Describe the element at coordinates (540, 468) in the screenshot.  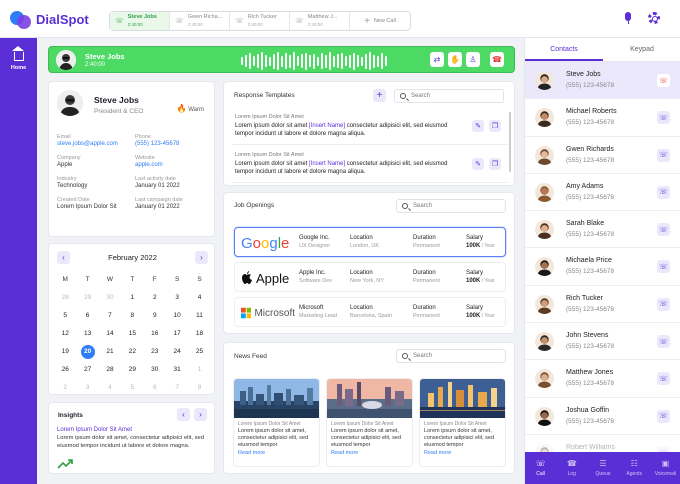
I see `nav-item-call: ☏ Call` at that location.